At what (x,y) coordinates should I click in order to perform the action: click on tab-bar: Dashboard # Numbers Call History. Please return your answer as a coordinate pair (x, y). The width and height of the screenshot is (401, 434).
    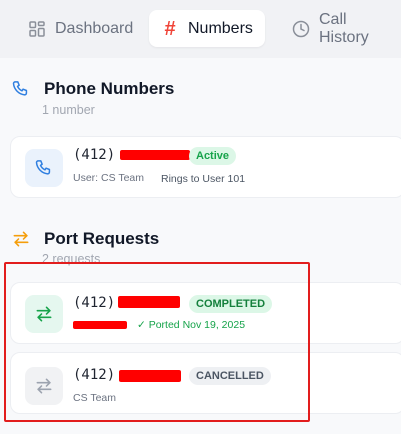
    Looking at the image, I should click on (200, 29).